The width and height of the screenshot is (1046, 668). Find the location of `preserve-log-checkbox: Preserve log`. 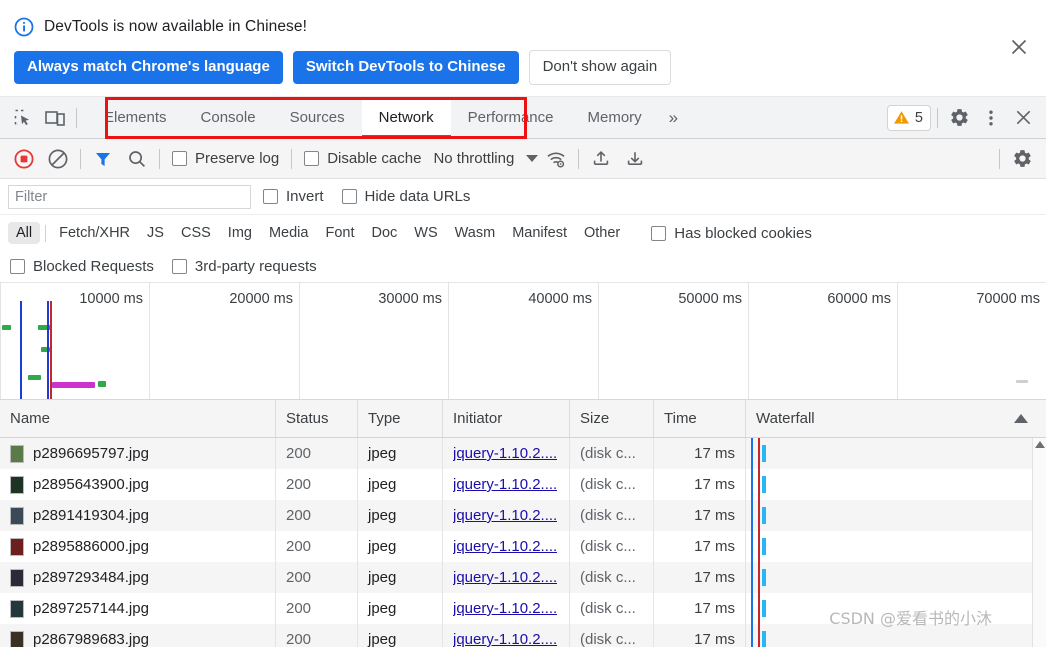

preserve-log-checkbox: Preserve log is located at coordinates (225, 158).